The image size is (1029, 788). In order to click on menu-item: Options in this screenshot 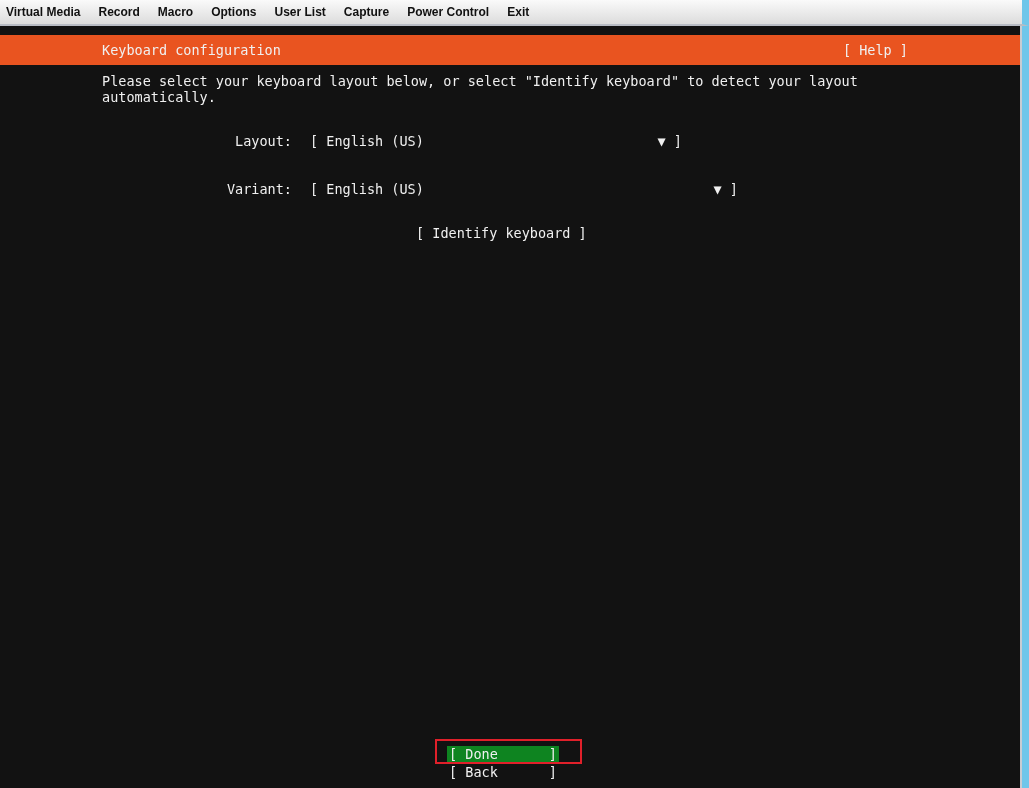, I will do `click(234, 12)`.